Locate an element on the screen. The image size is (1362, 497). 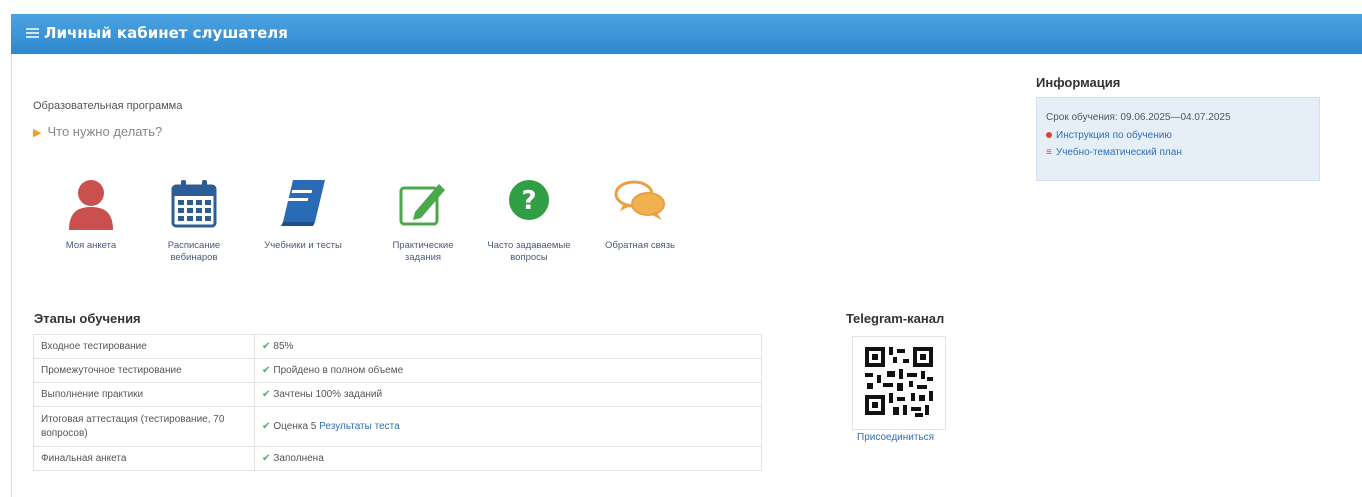
stage-status-cell: ✔ Пройдено в полном объеме is located at coordinates (508, 370).